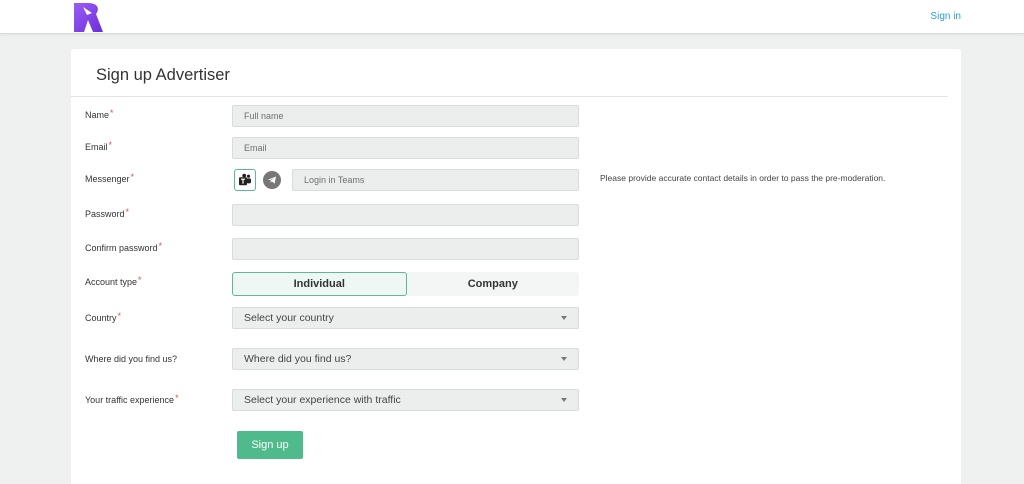 This screenshot has height=484, width=1024. What do you see at coordinates (124, 247) in the screenshot?
I see `confirm-password-label: Confirm password*` at bounding box center [124, 247].